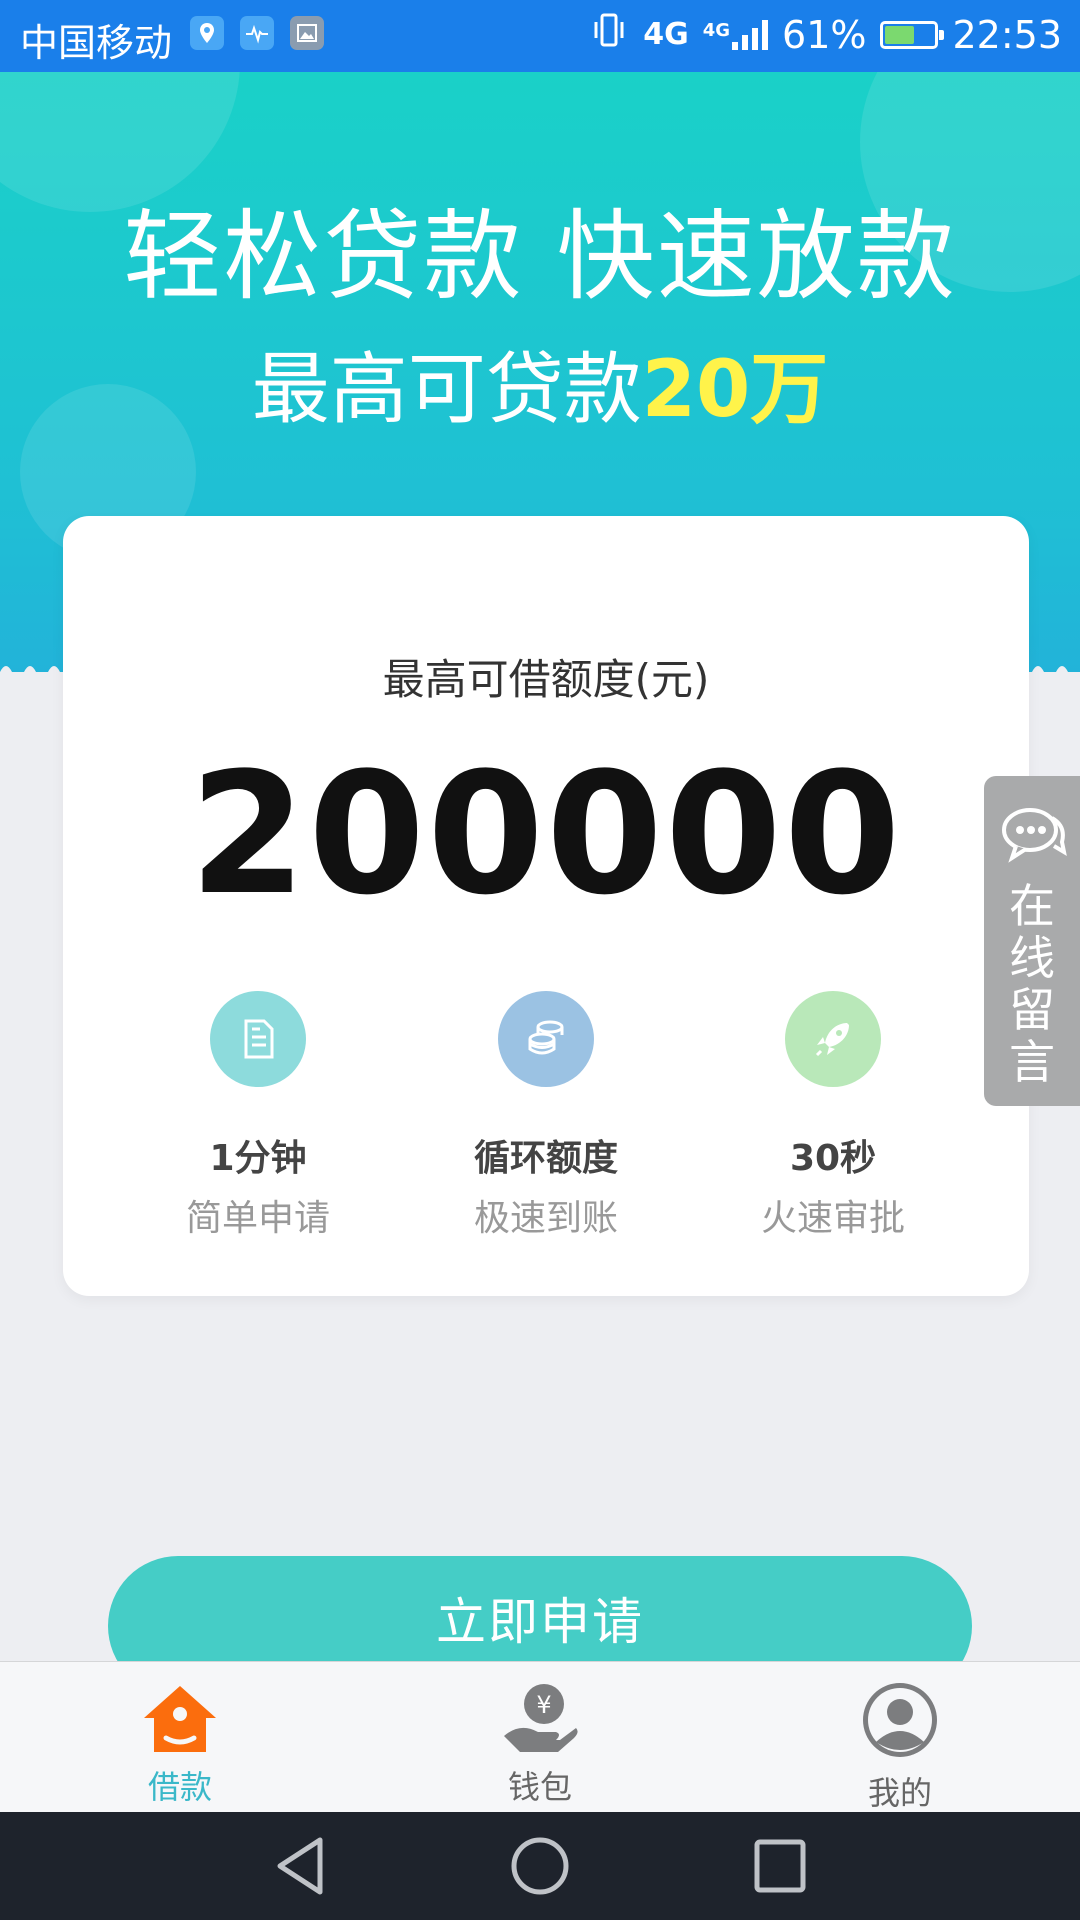 The height and width of the screenshot is (1920, 1080). I want to click on status-bar: 中国移动 4G 4G 61% 22:53, so click(540, 36).